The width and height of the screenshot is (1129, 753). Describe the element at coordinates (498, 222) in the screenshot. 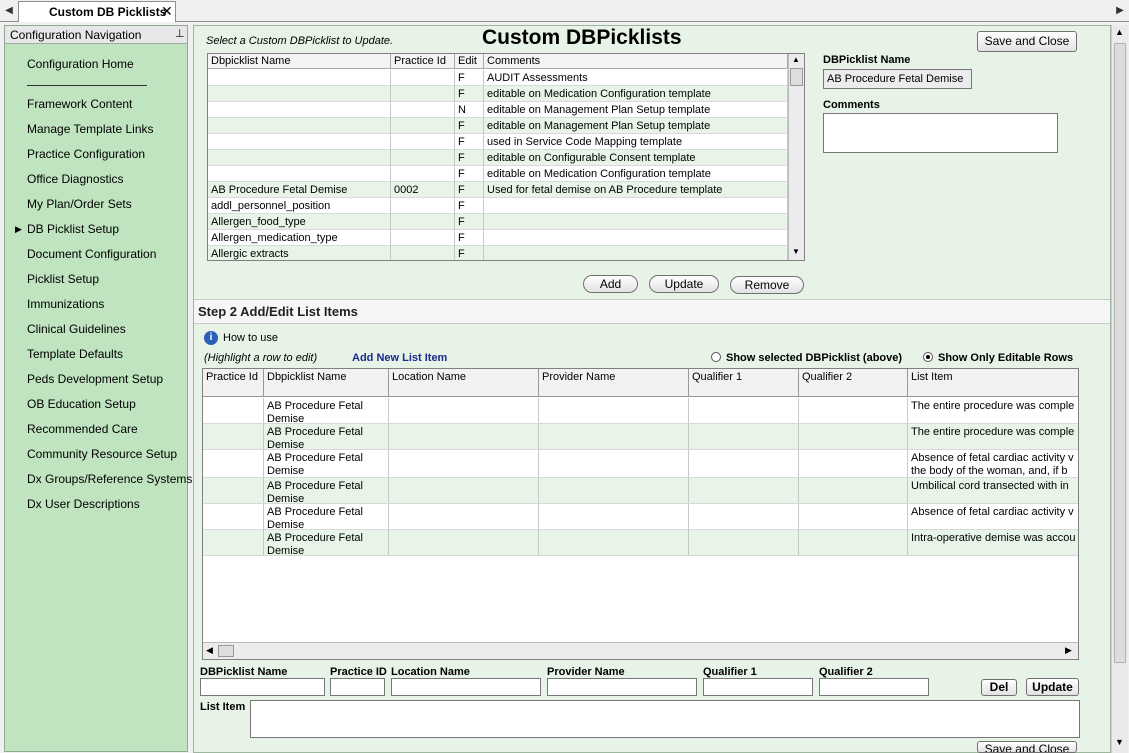

I see `table-row: Allergen_food_type F` at that location.